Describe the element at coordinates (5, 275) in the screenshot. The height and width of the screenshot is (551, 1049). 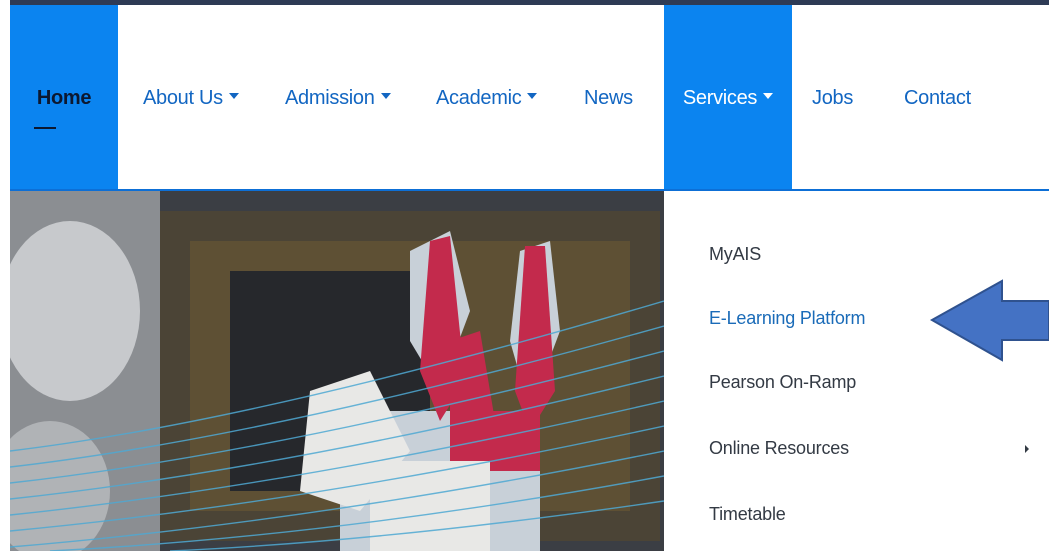
I see `left-margin` at that location.